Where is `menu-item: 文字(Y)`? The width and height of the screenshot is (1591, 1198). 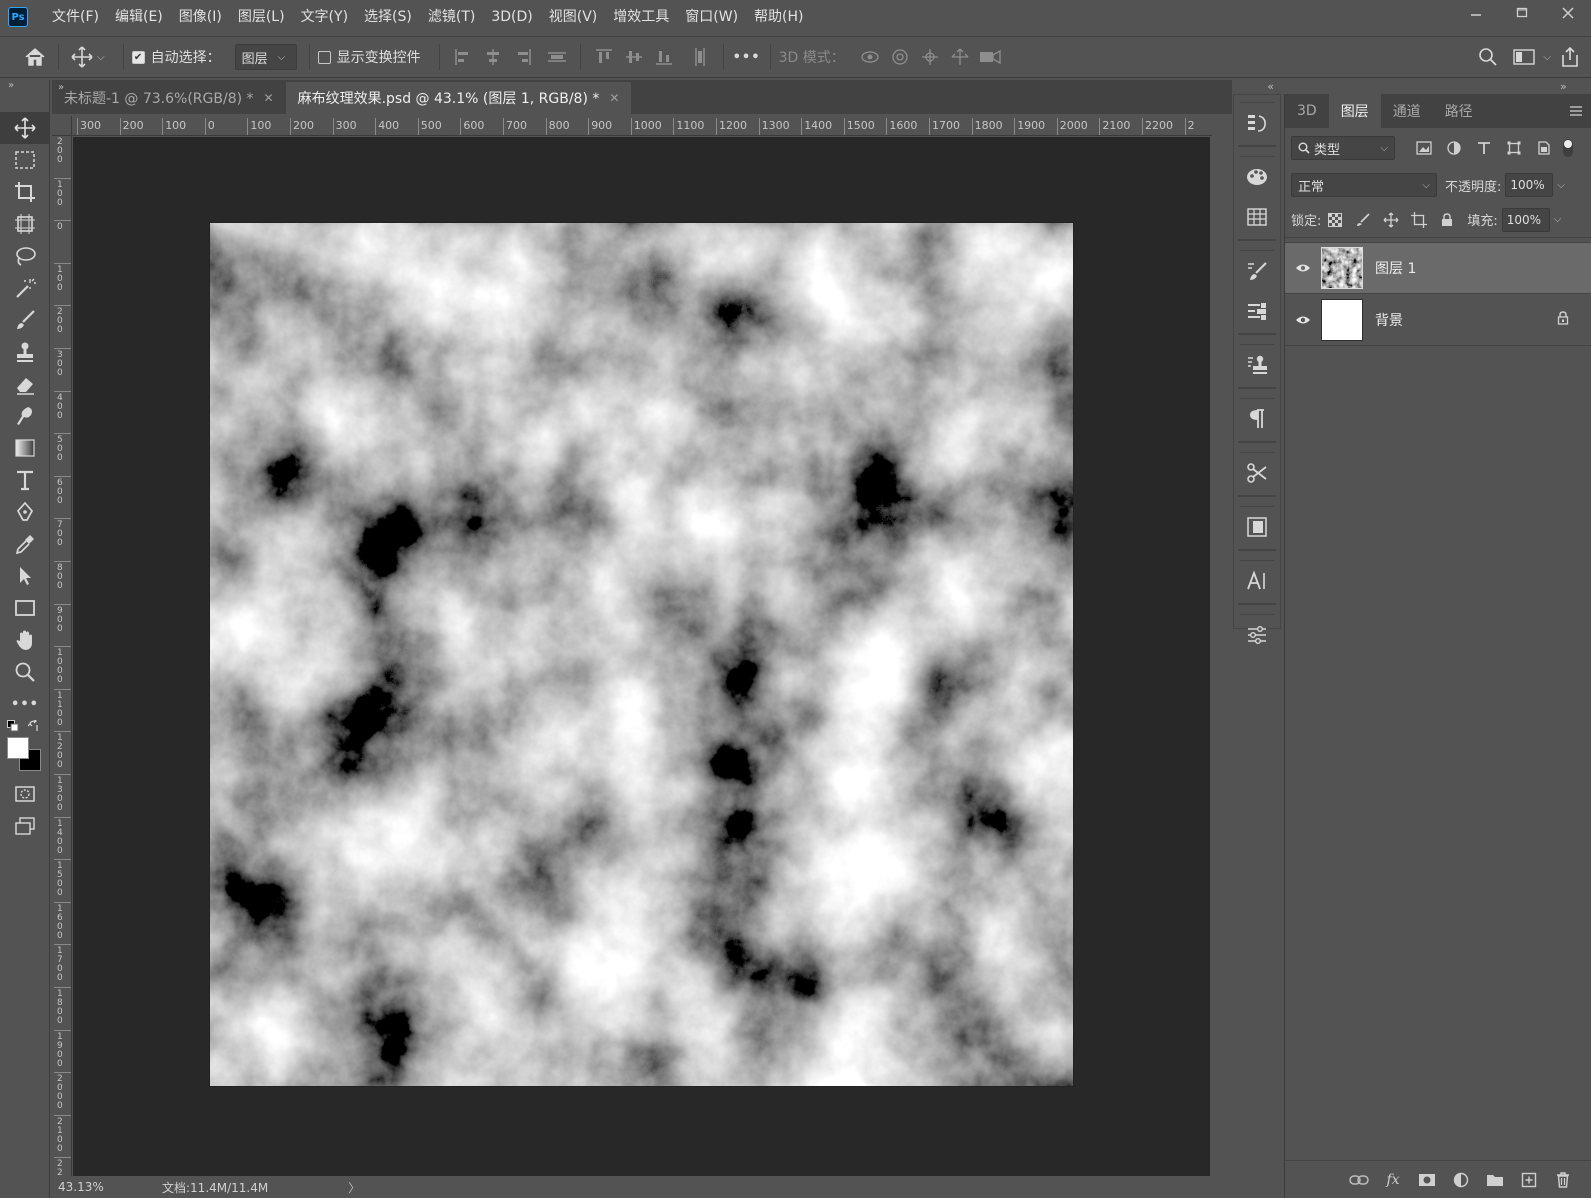 menu-item: 文字(Y) is located at coordinates (324, 17).